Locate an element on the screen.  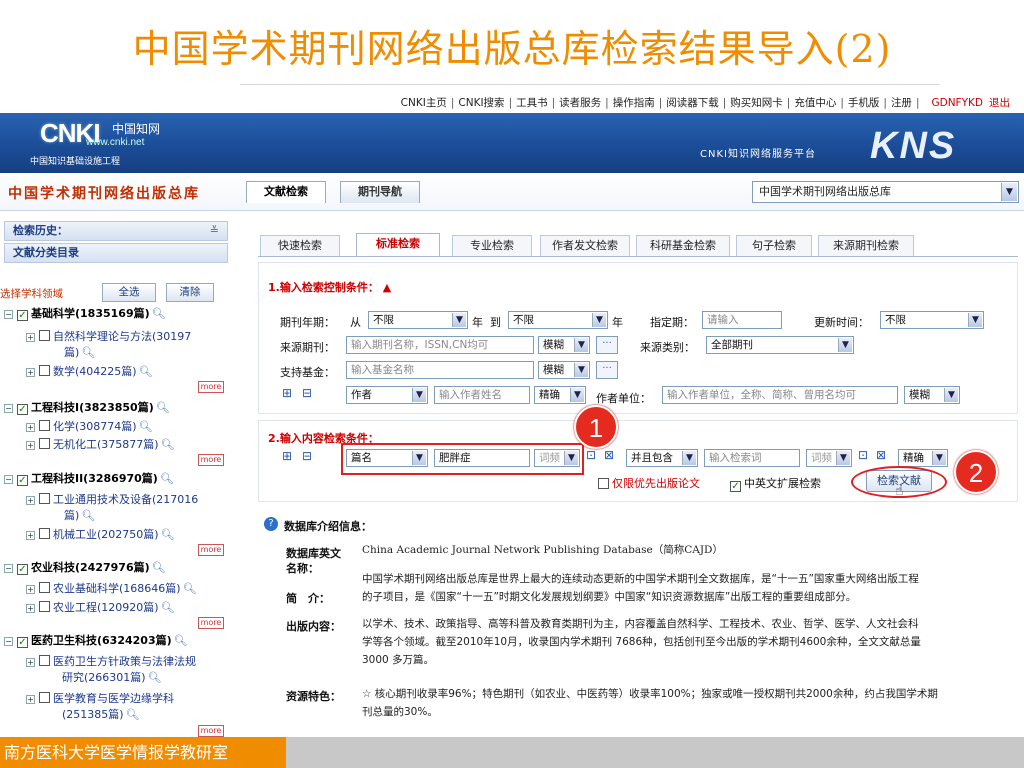
search-history-header: 检索历史： ≚ is located at coordinates (116, 231).